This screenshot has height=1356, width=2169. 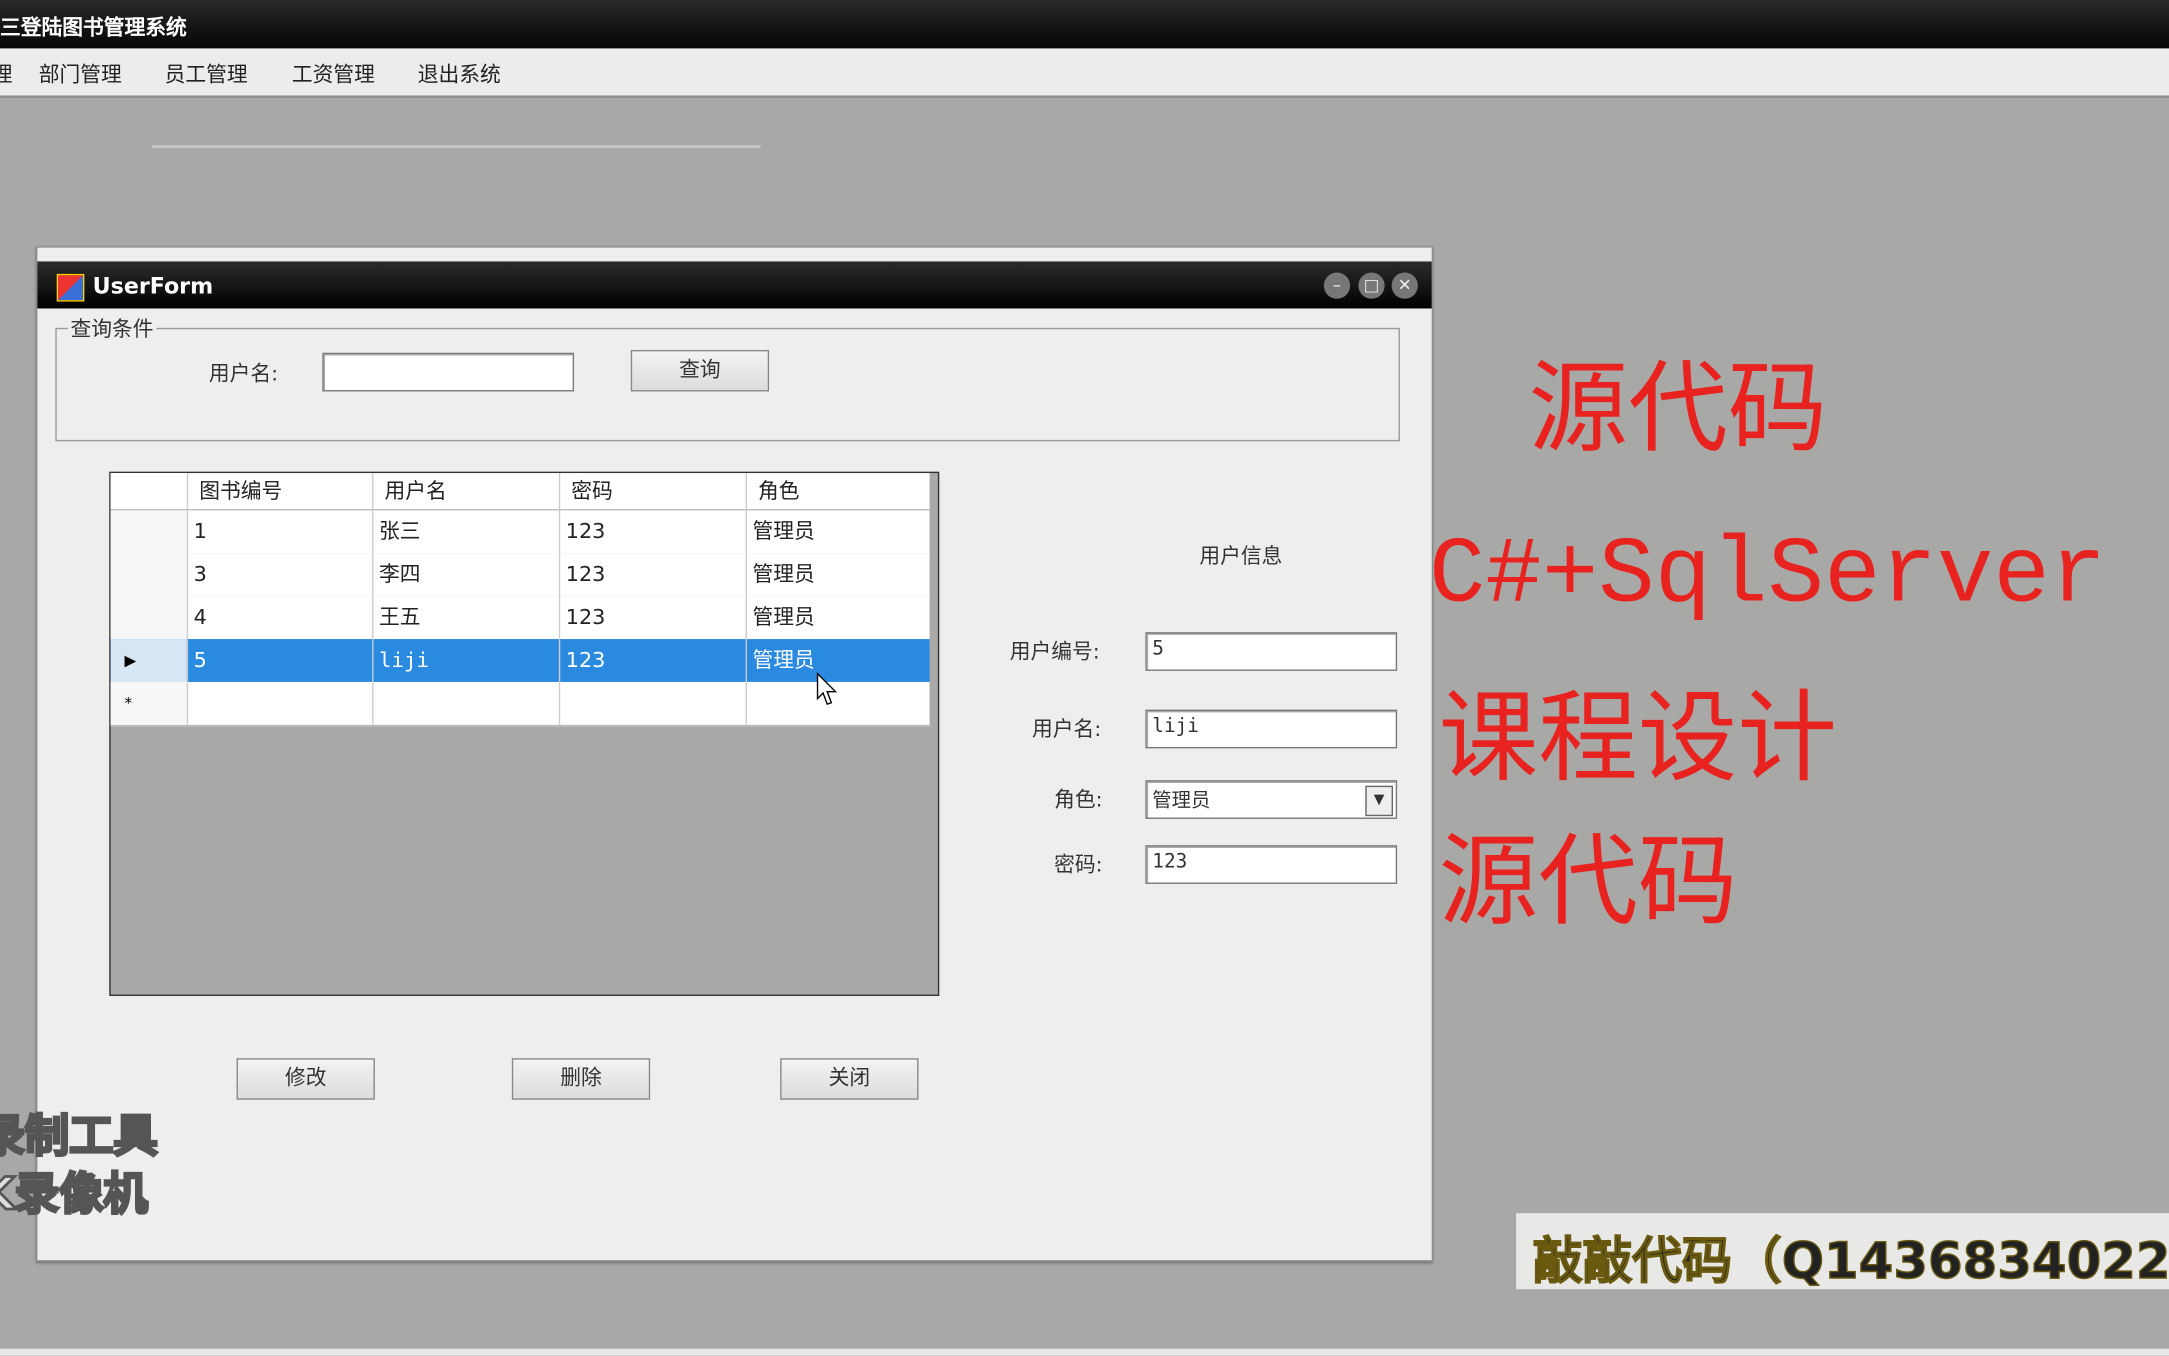 I want to click on username-input: liji, so click(x=1271, y=729).